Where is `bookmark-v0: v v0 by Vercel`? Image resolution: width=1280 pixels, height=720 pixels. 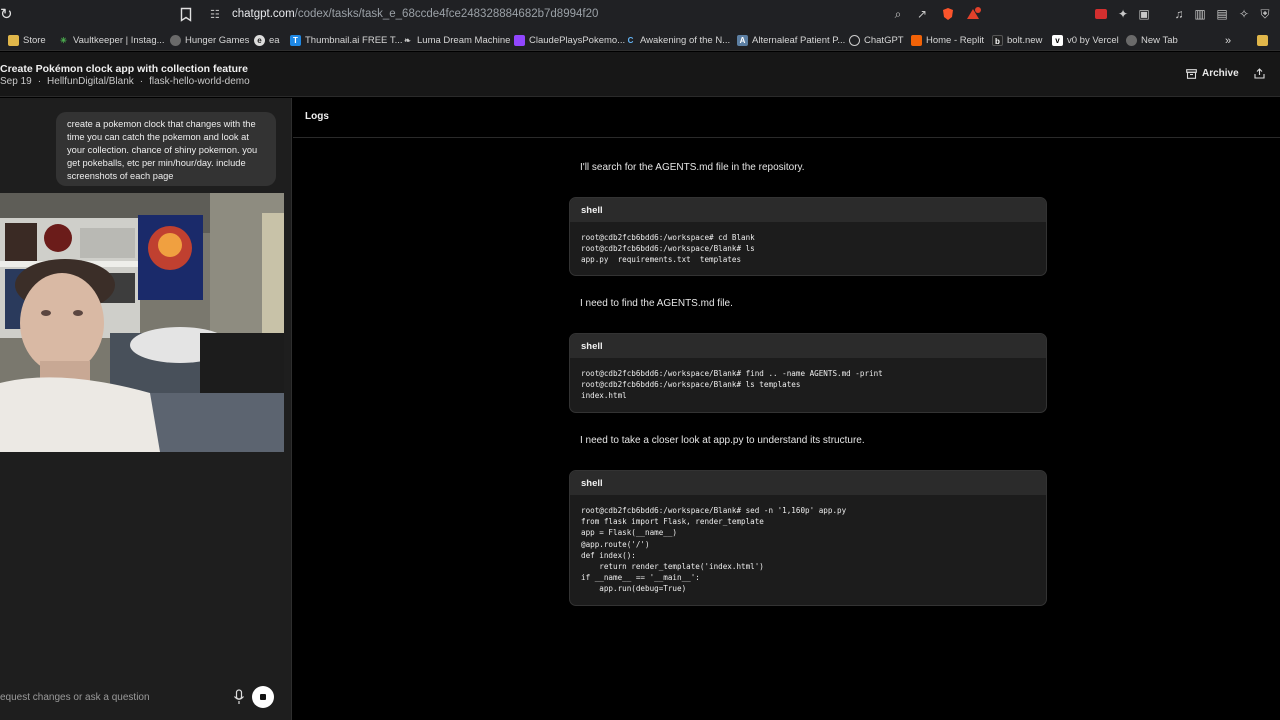 bookmark-v0: v v0 by Vercel is located at coordinates (1085, 40).